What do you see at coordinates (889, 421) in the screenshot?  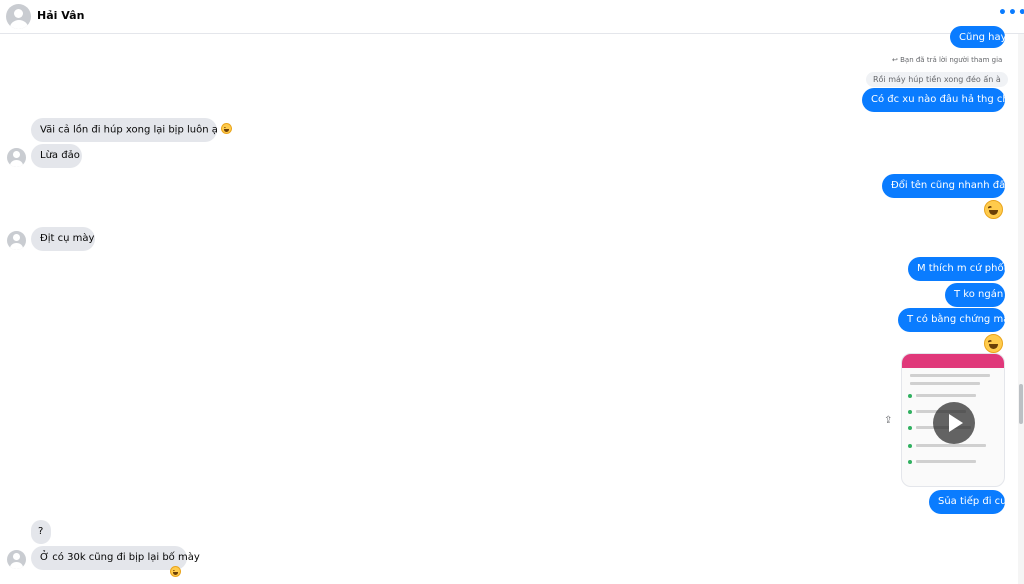 I see `share-icon: ⇪` at bounding box center [889, 421].